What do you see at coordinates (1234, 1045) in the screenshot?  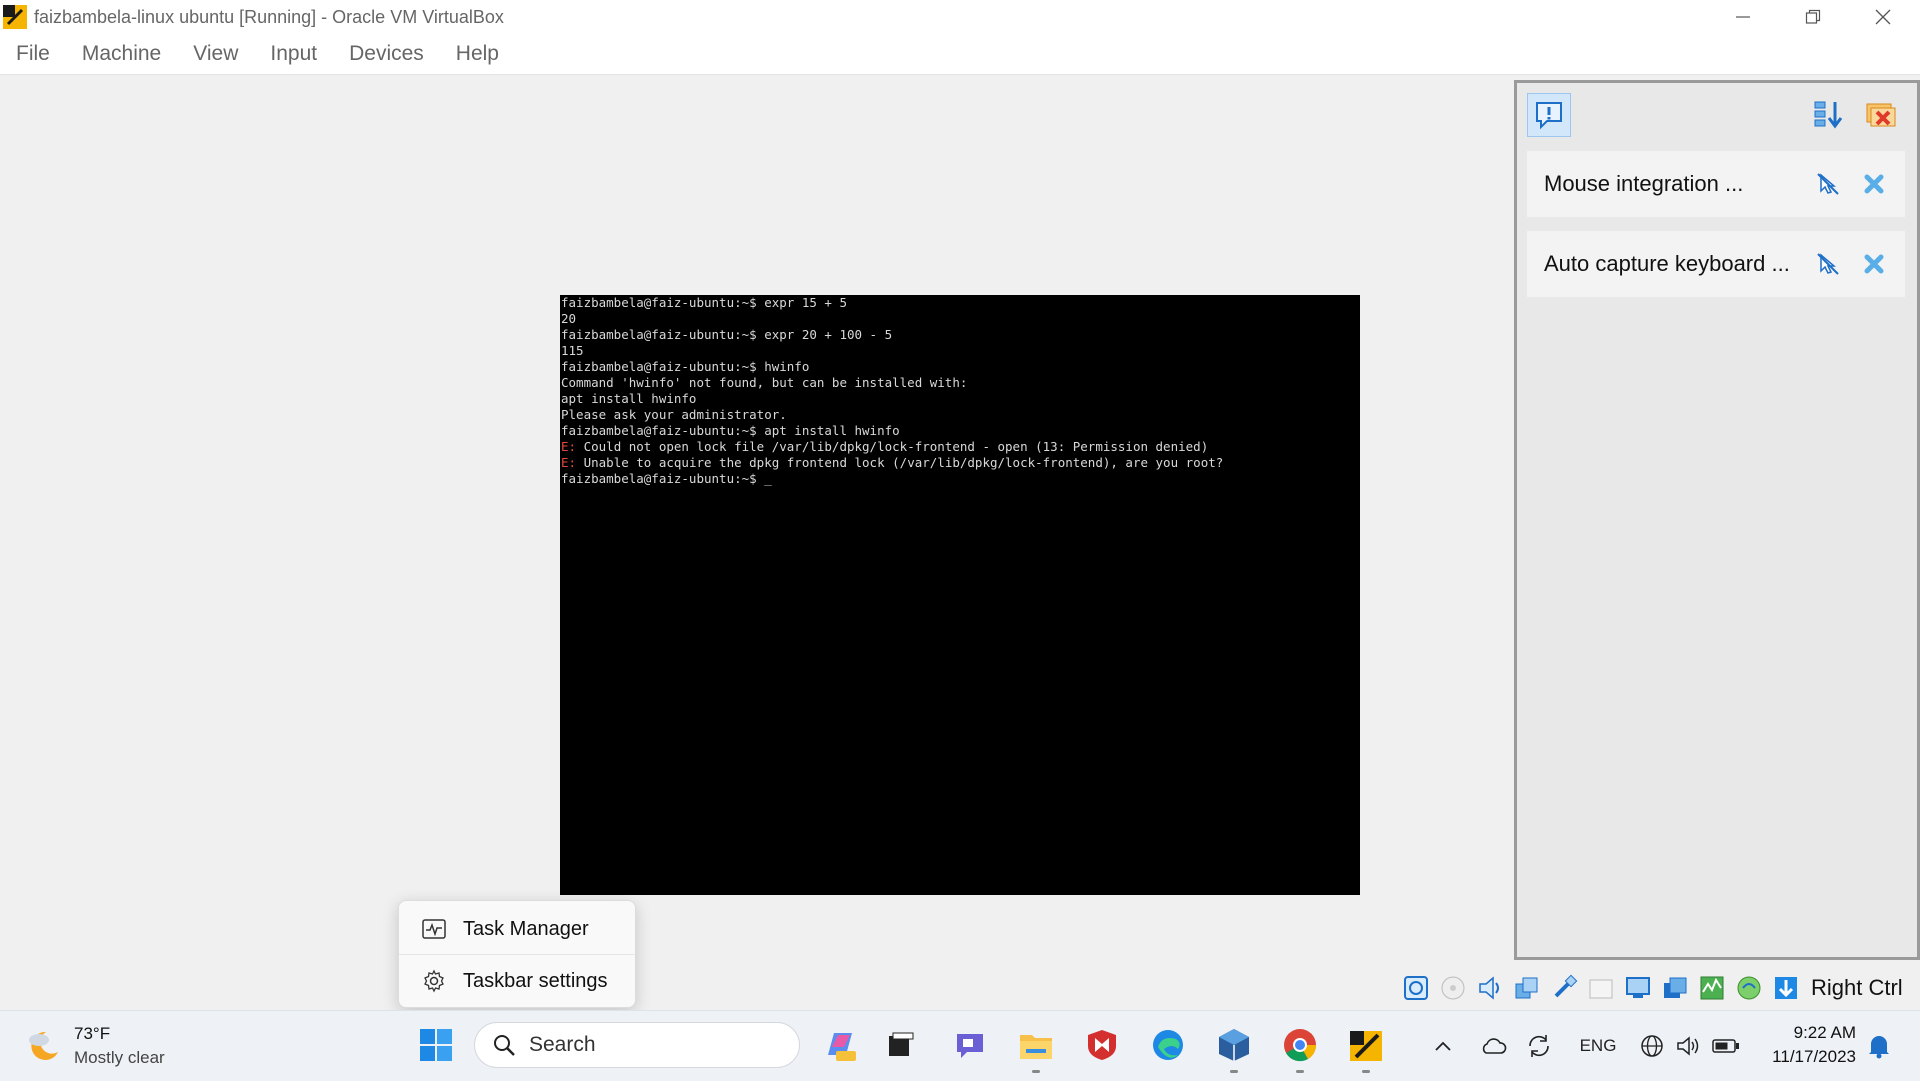 I see `virtualbox-cube-icon` at bounding box center [1234, 1045].